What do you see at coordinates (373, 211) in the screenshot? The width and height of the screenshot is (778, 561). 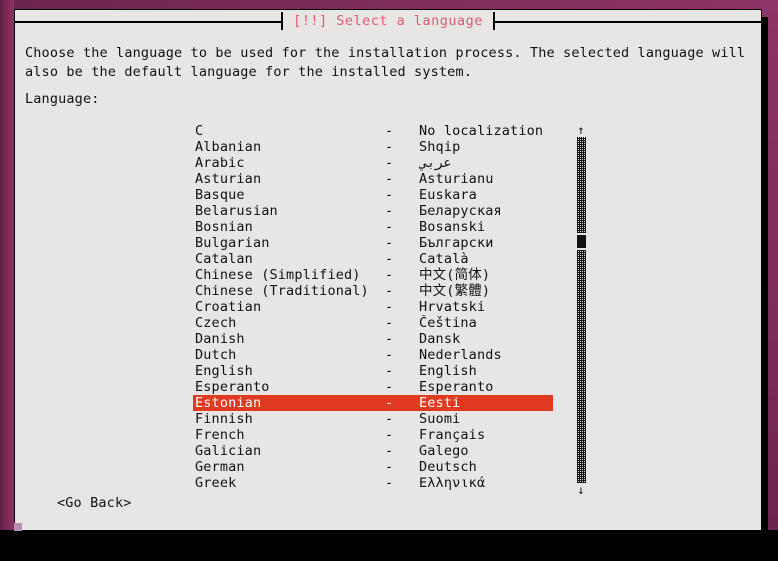 I see `language-list-item: Belarusian - Беларуская` at bounding box center [373, 211].